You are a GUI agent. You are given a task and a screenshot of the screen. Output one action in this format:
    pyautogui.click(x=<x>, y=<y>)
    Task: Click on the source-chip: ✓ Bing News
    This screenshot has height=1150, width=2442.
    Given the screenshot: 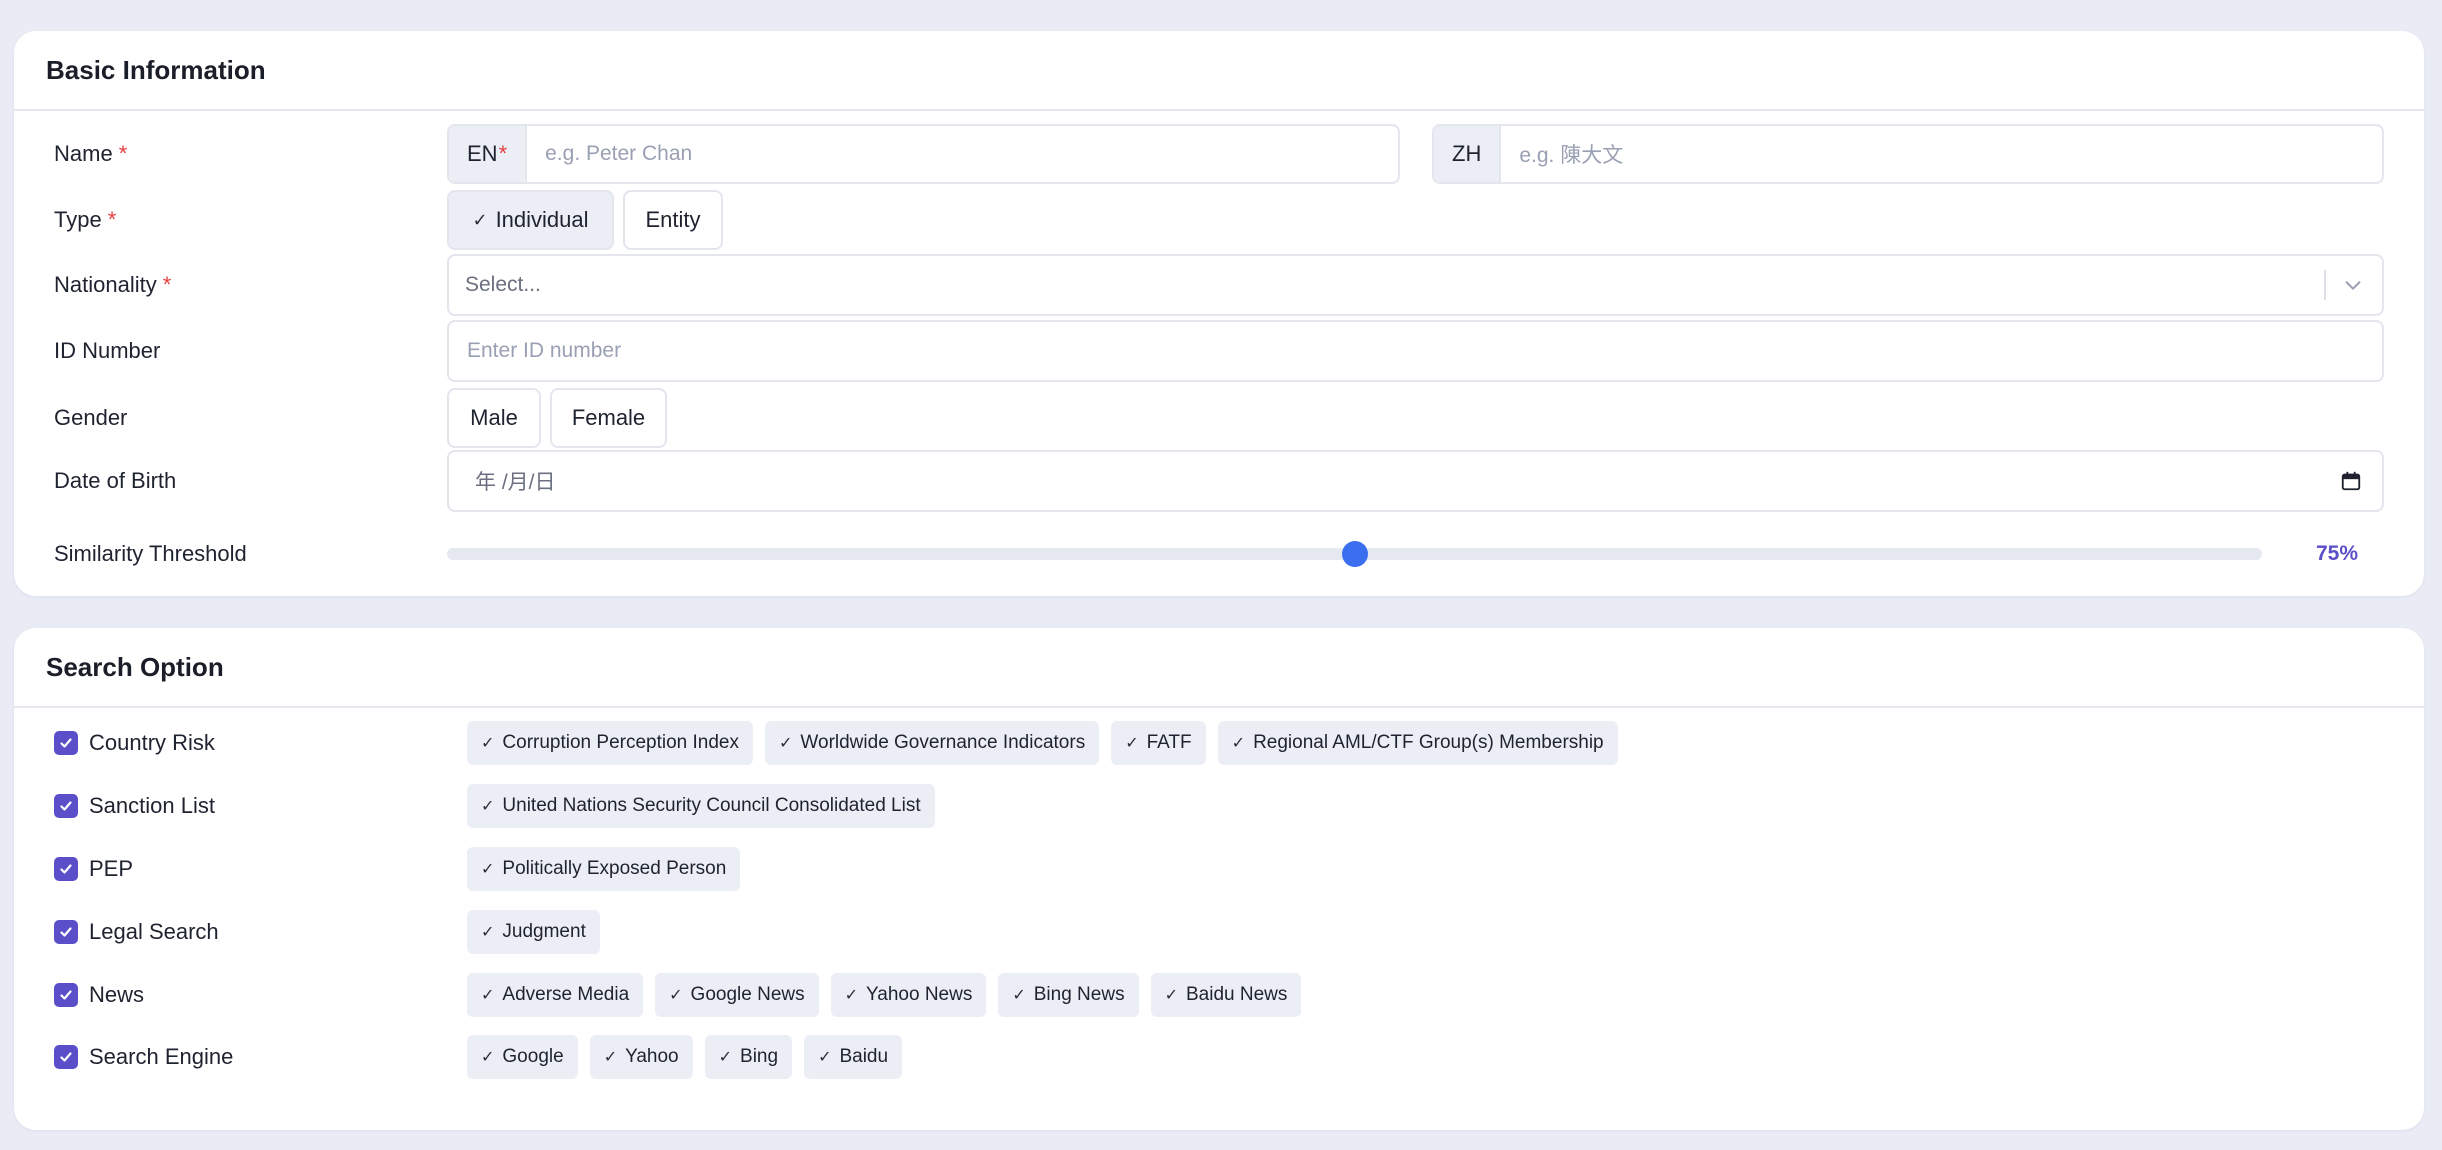 What is the action you would take?
    pyautogui.click(x=1068, y=995)
    